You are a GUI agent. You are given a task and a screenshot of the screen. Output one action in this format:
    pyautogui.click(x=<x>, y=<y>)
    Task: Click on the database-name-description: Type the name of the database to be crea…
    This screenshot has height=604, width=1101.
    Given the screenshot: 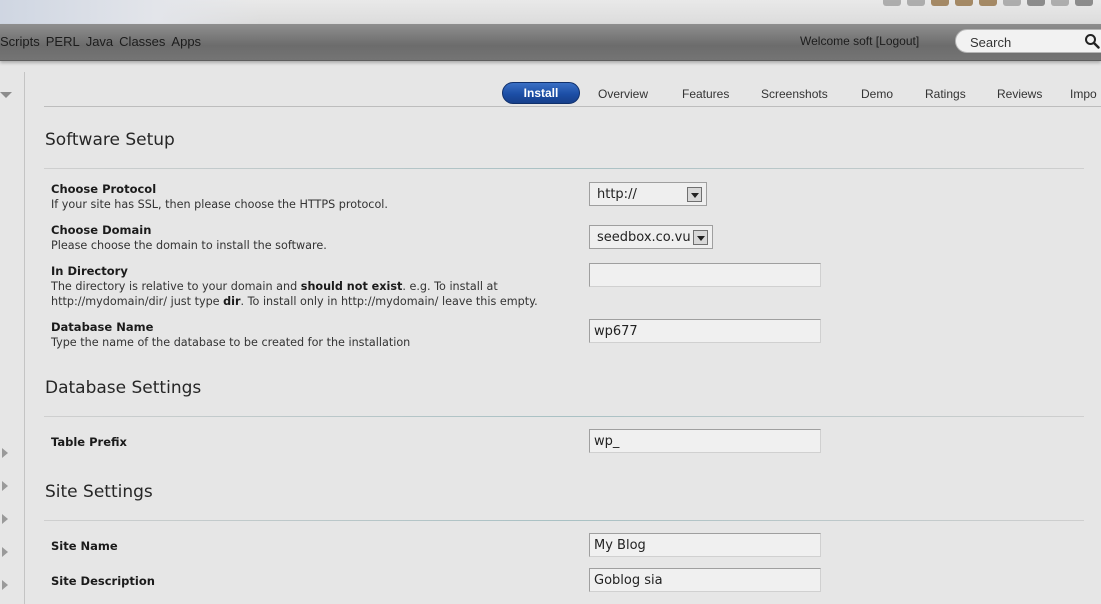 What is the action you would take?
    pyautogui.click(x=231, y=342)
    